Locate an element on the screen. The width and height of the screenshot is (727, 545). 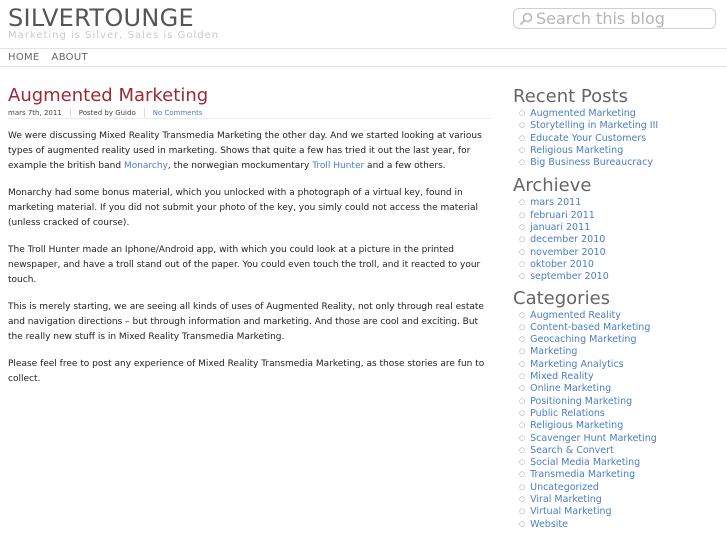
category-link: Social Media Marketing is located at coordinates (585, 462).